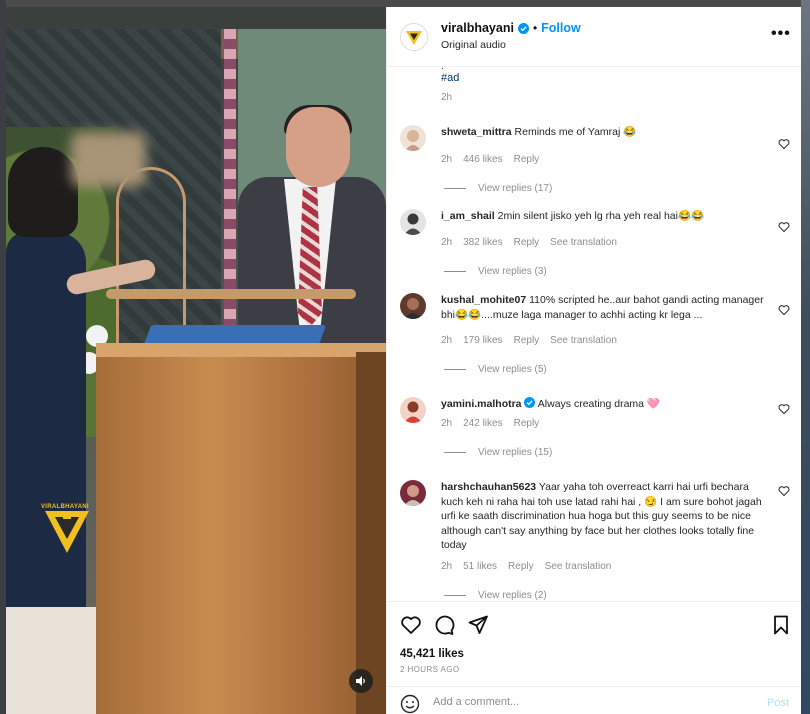 This screenshot has width=810, height=714. Describe the element at coordinates (468, 216) in the screenshot. I see `comment-username: i_am_shail` at that location.